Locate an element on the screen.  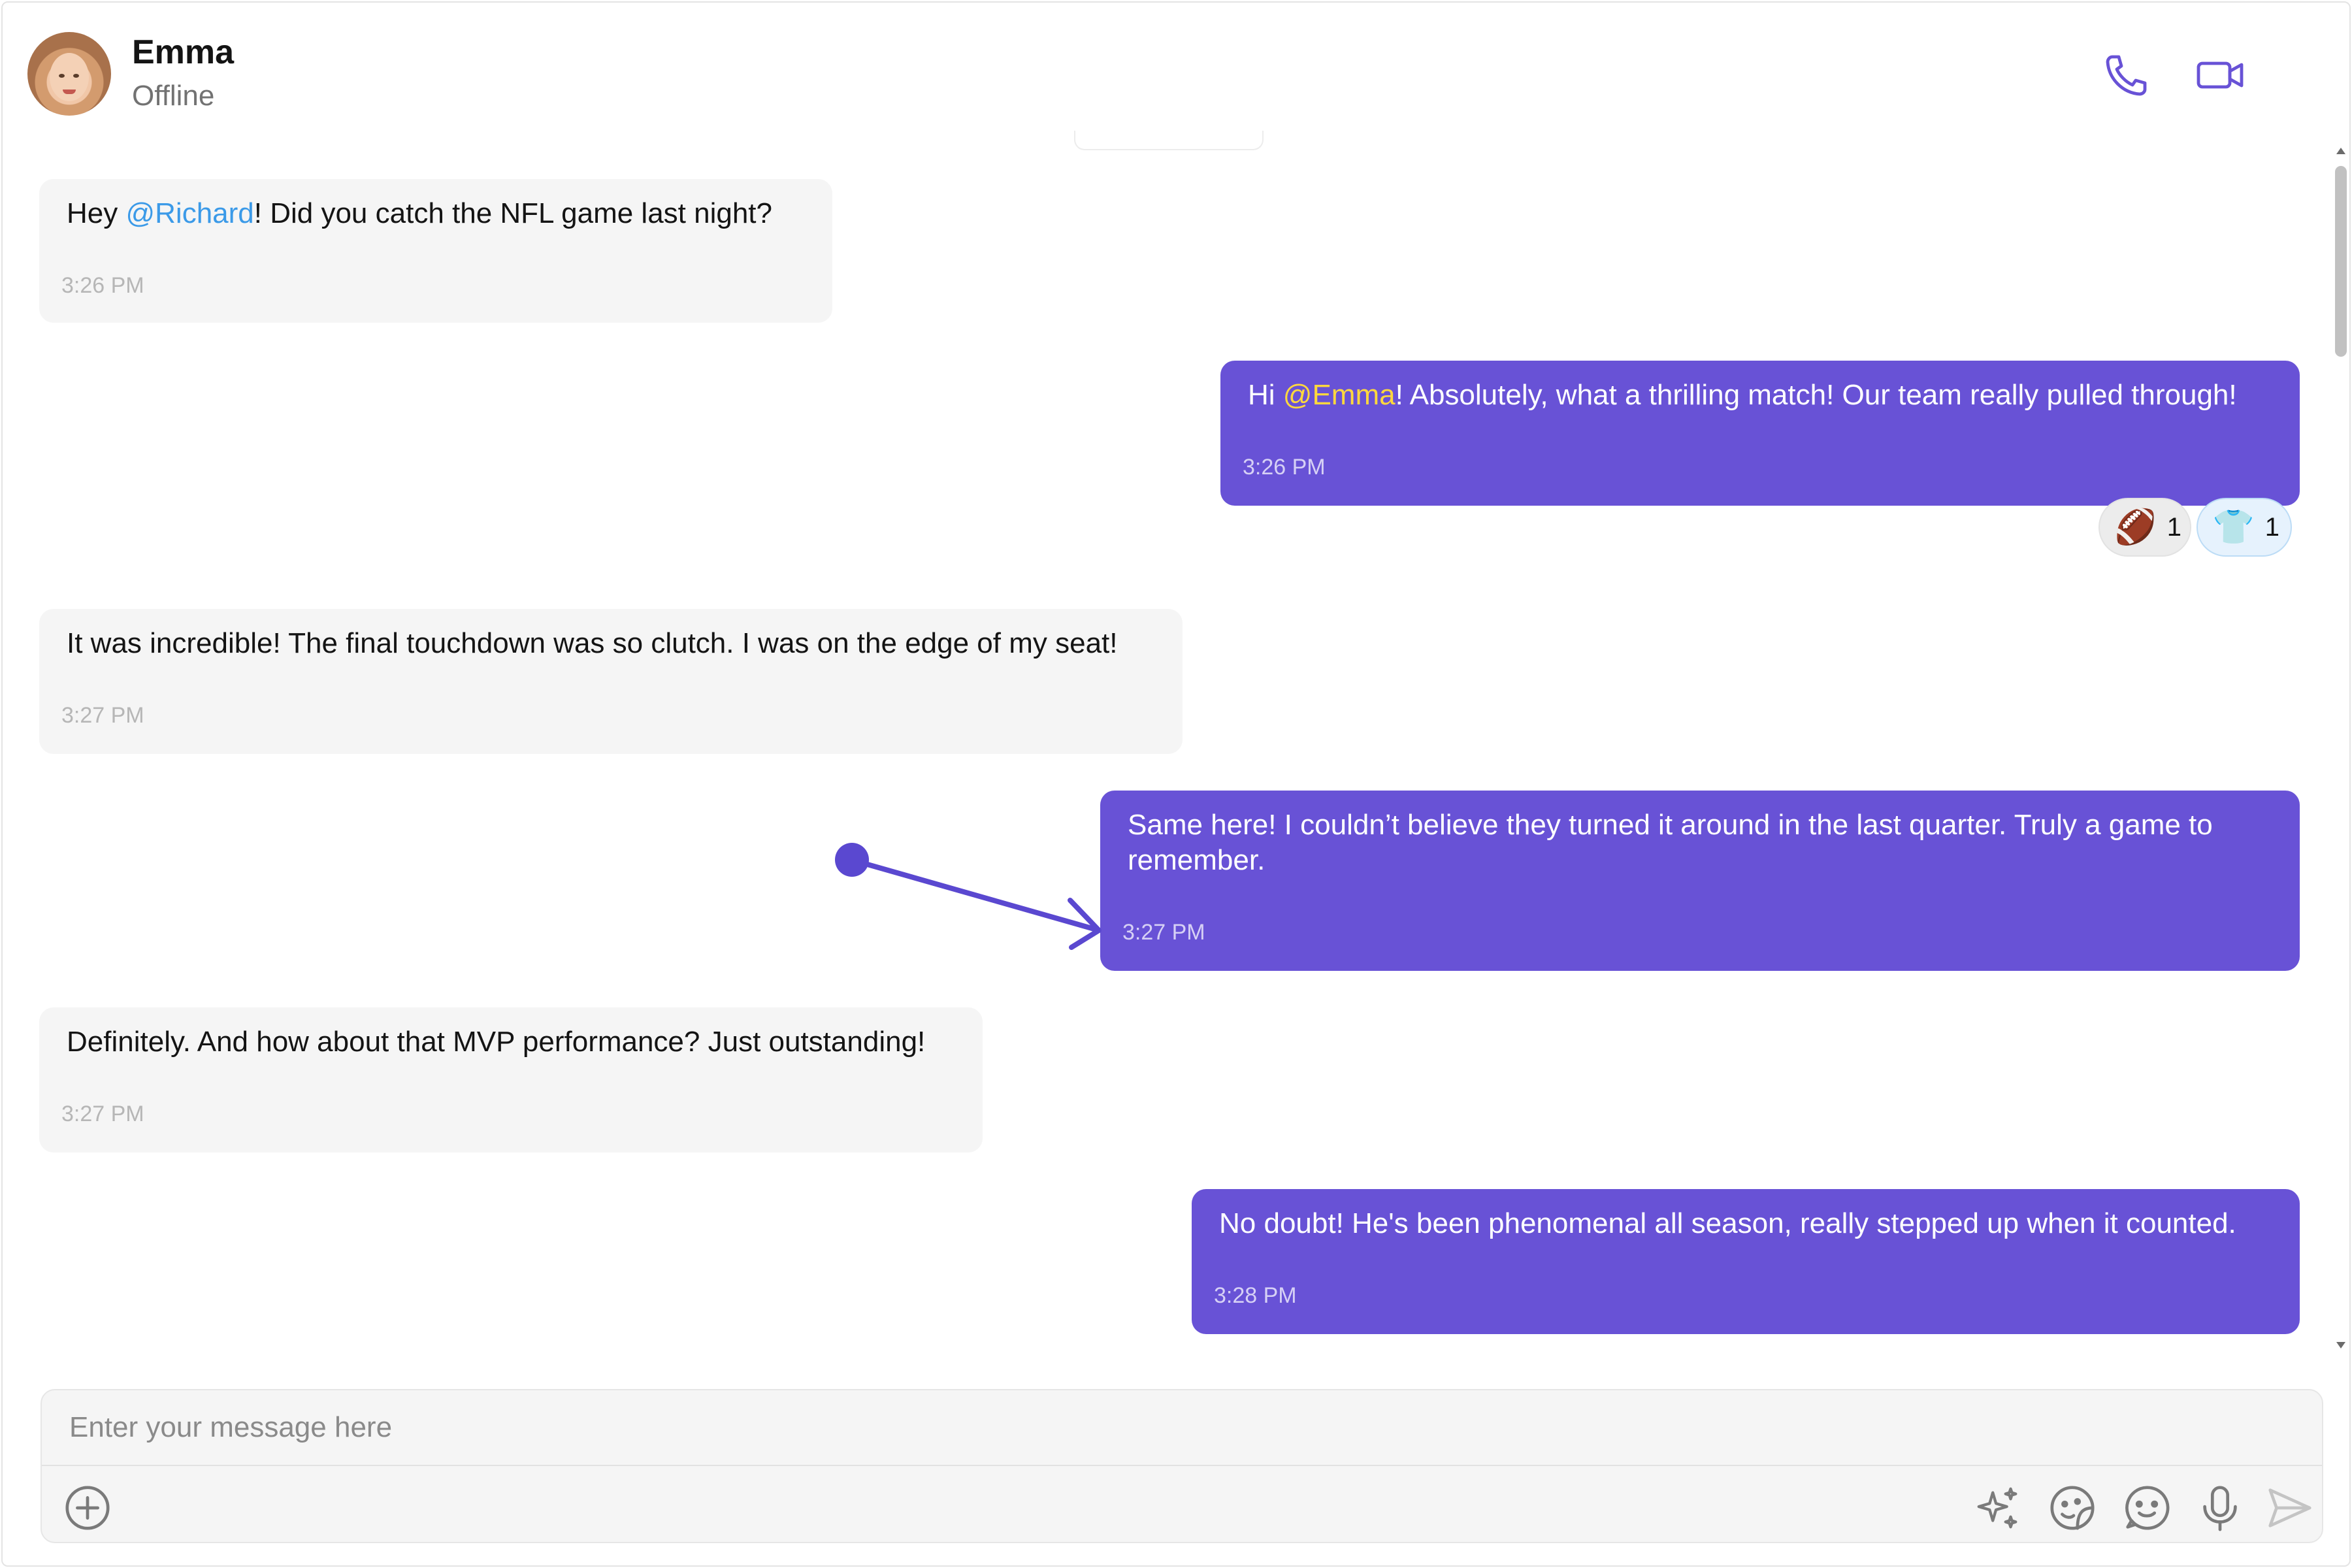
emoji-button is located at coordinates (2146, 1507).